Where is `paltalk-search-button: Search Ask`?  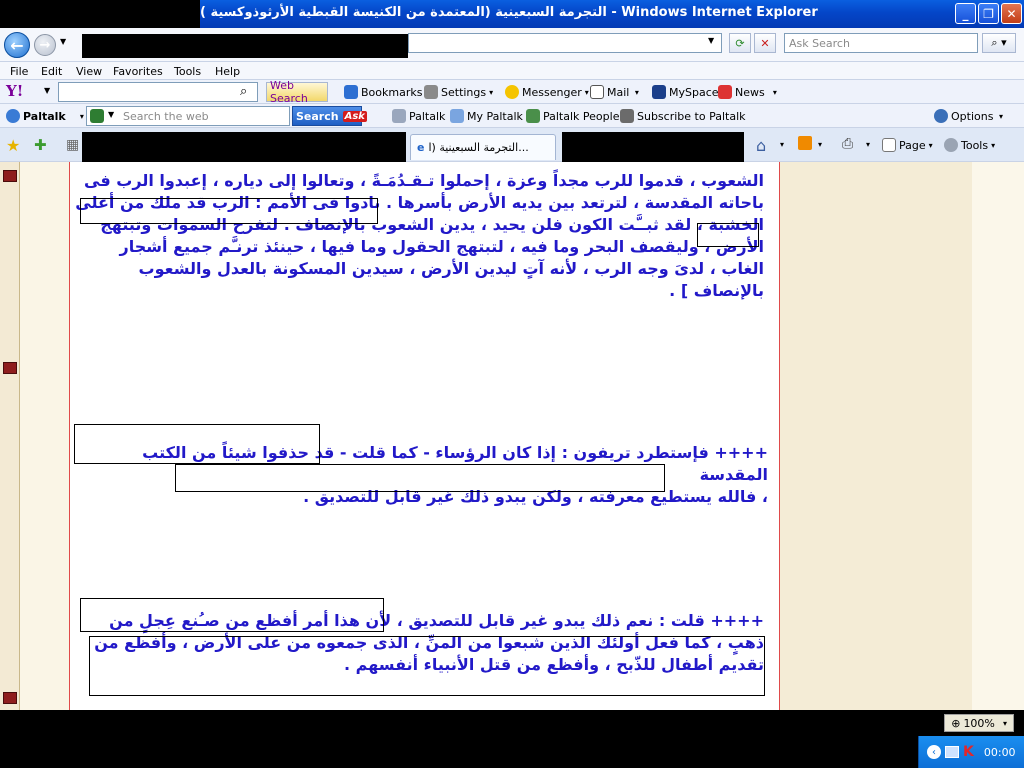
paltalk-search-button: Search Ask is located at coordinates (329, 116).